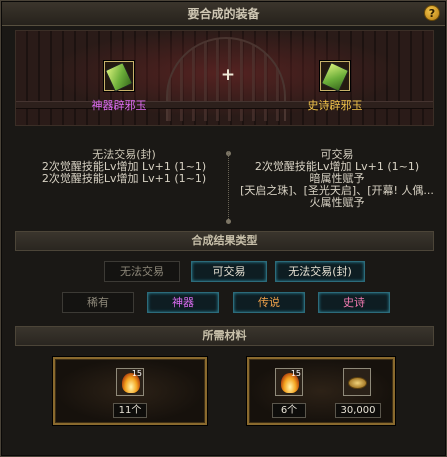  I want to click on result-type-header: 合成结果类型, so click(224, 241).